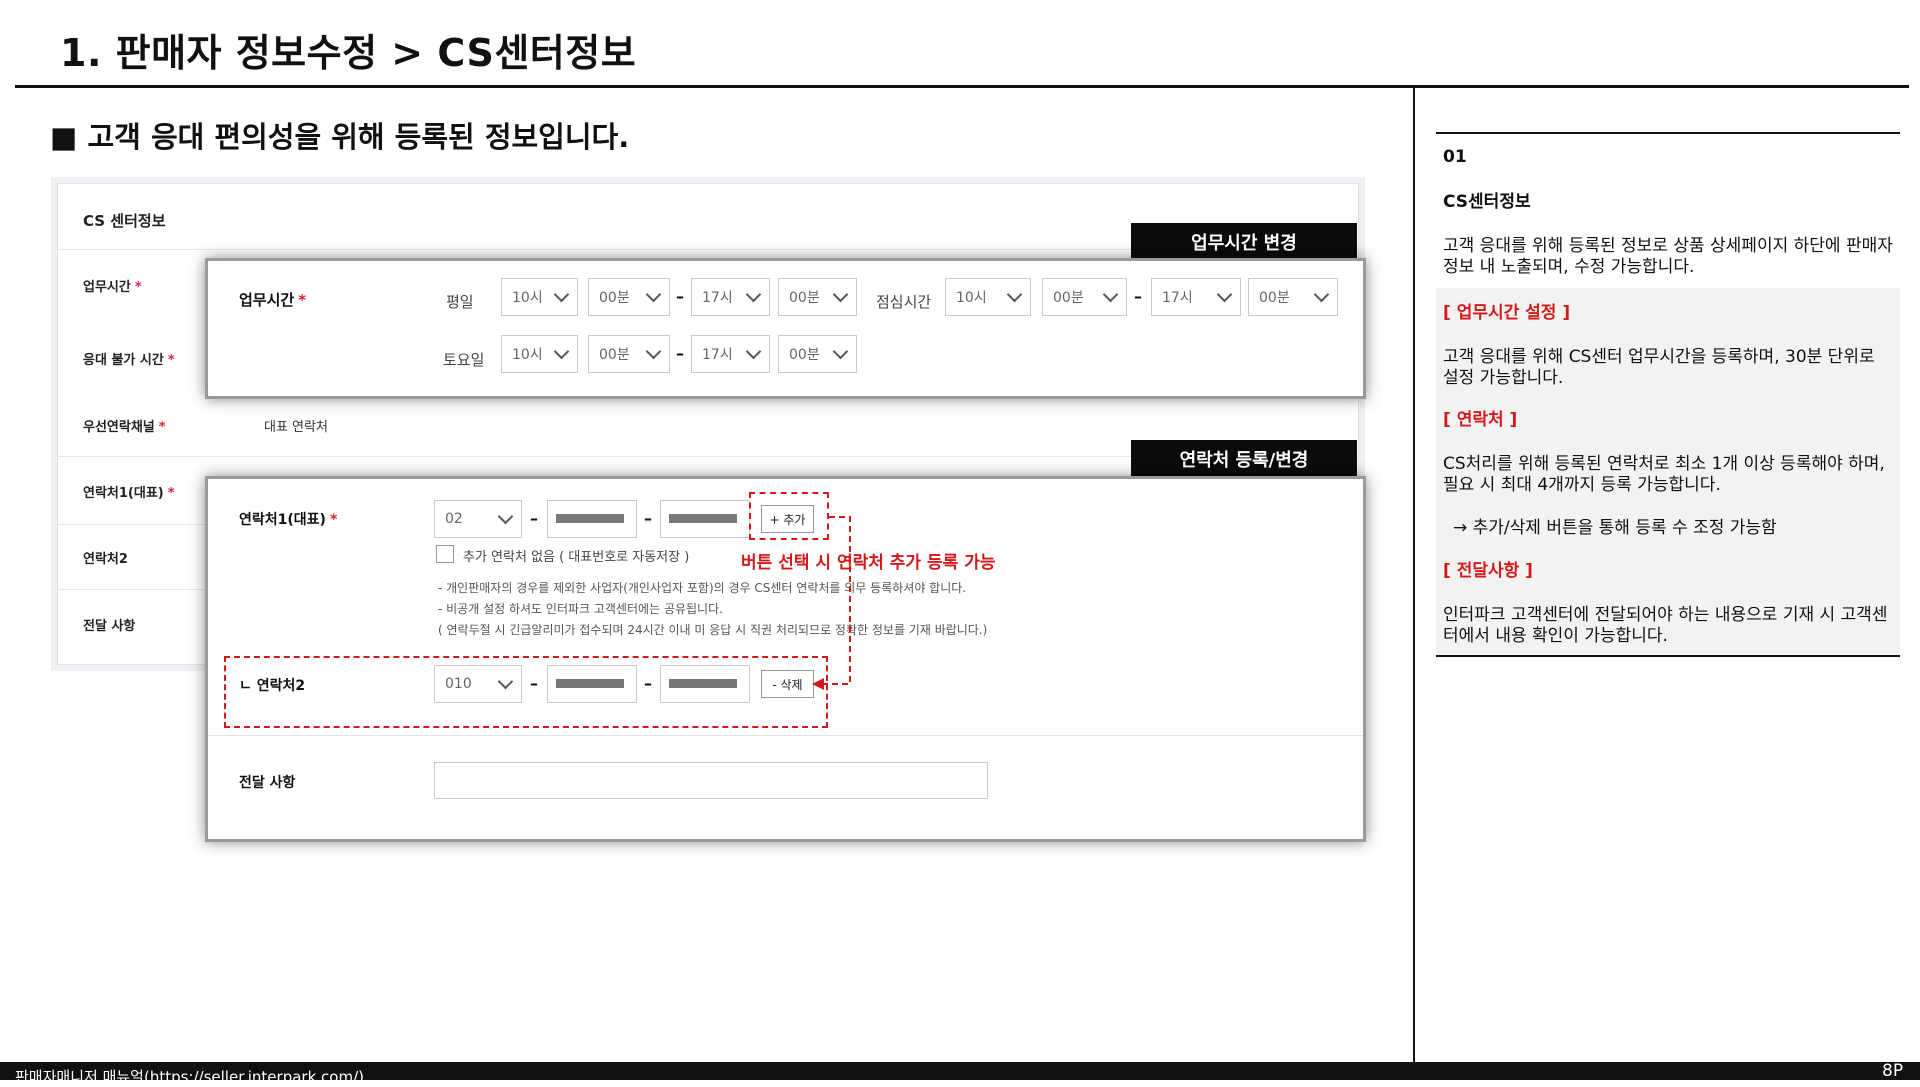 Image resolution: width=1920 pixels, height=1087 pixels. Describe the element at coordinates (1487, 202) in the screenshot. I see `rp-title: CS센터정보` at that location.